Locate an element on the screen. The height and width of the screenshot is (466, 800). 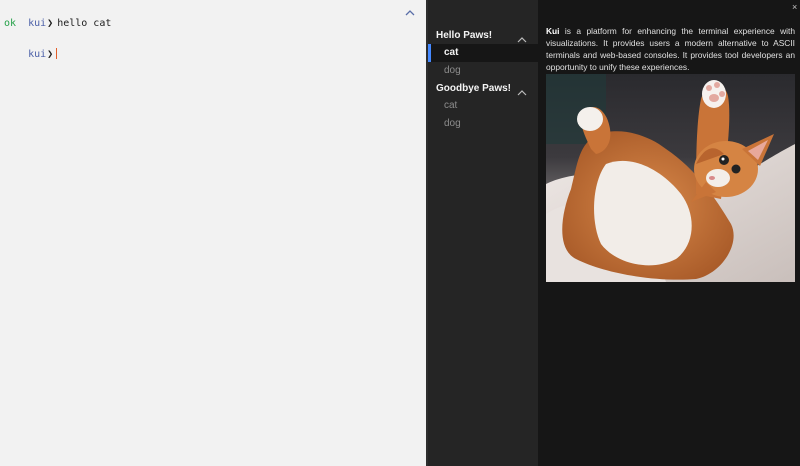
active-prompt-line: kui❯ is located at coordinates (31, 54).